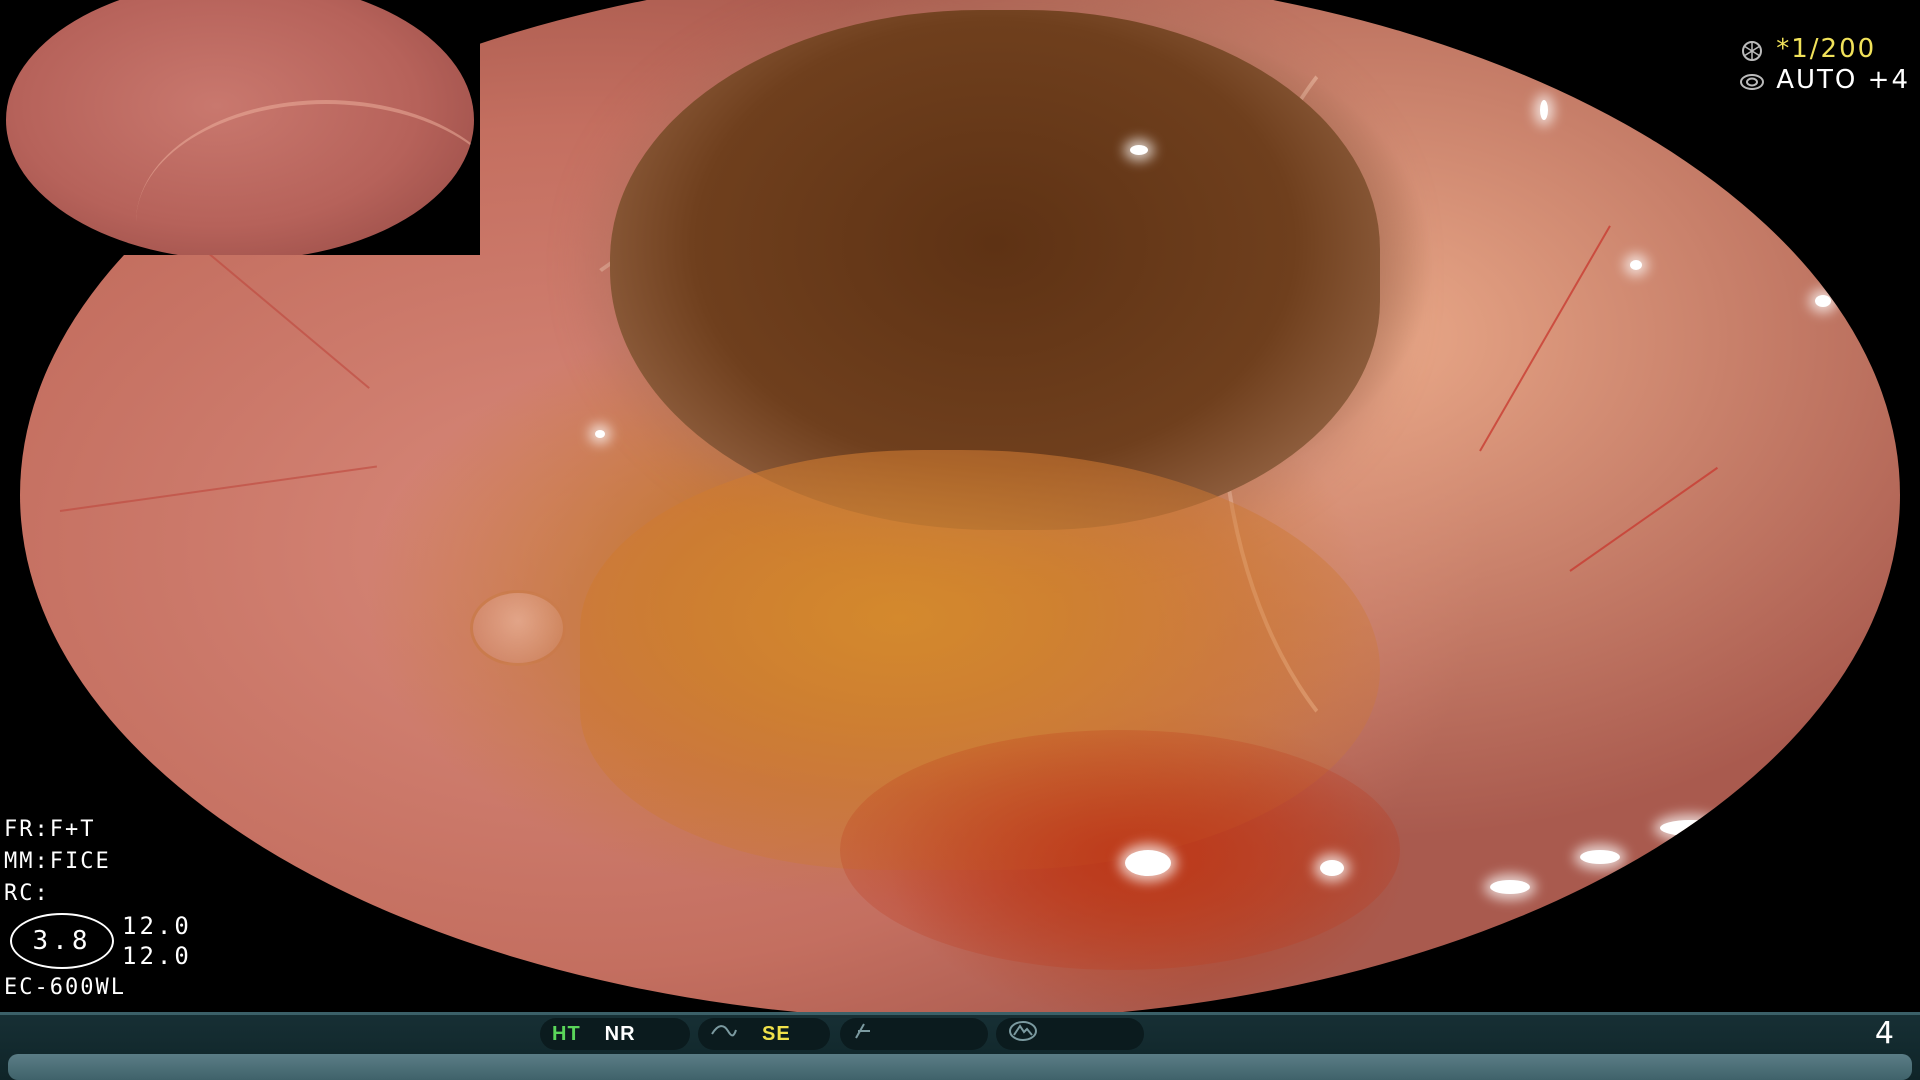 The height and width of the screenshot is (1080, 1920). I want to click on rc-setting: RC:, so click(27, 893).